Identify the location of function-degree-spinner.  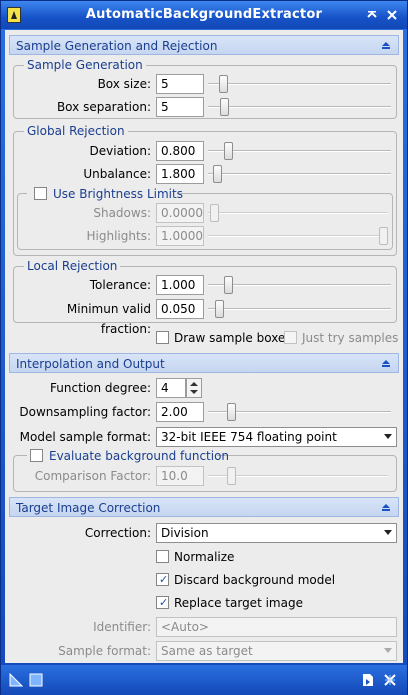
(194, 388).